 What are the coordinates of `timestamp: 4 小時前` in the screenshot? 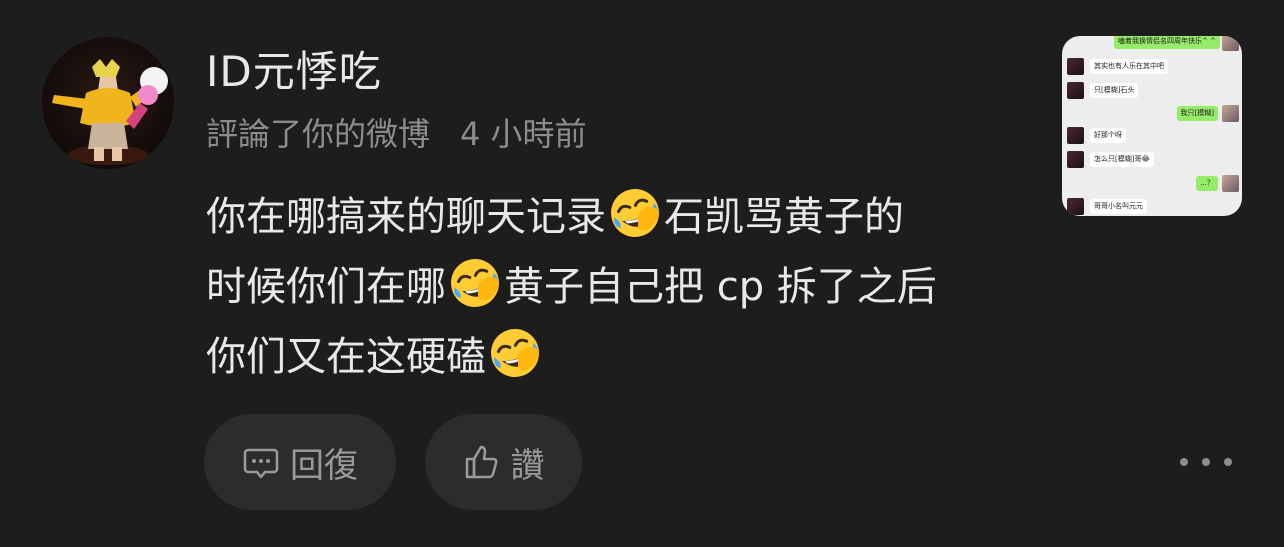 It's located at (523, 134).